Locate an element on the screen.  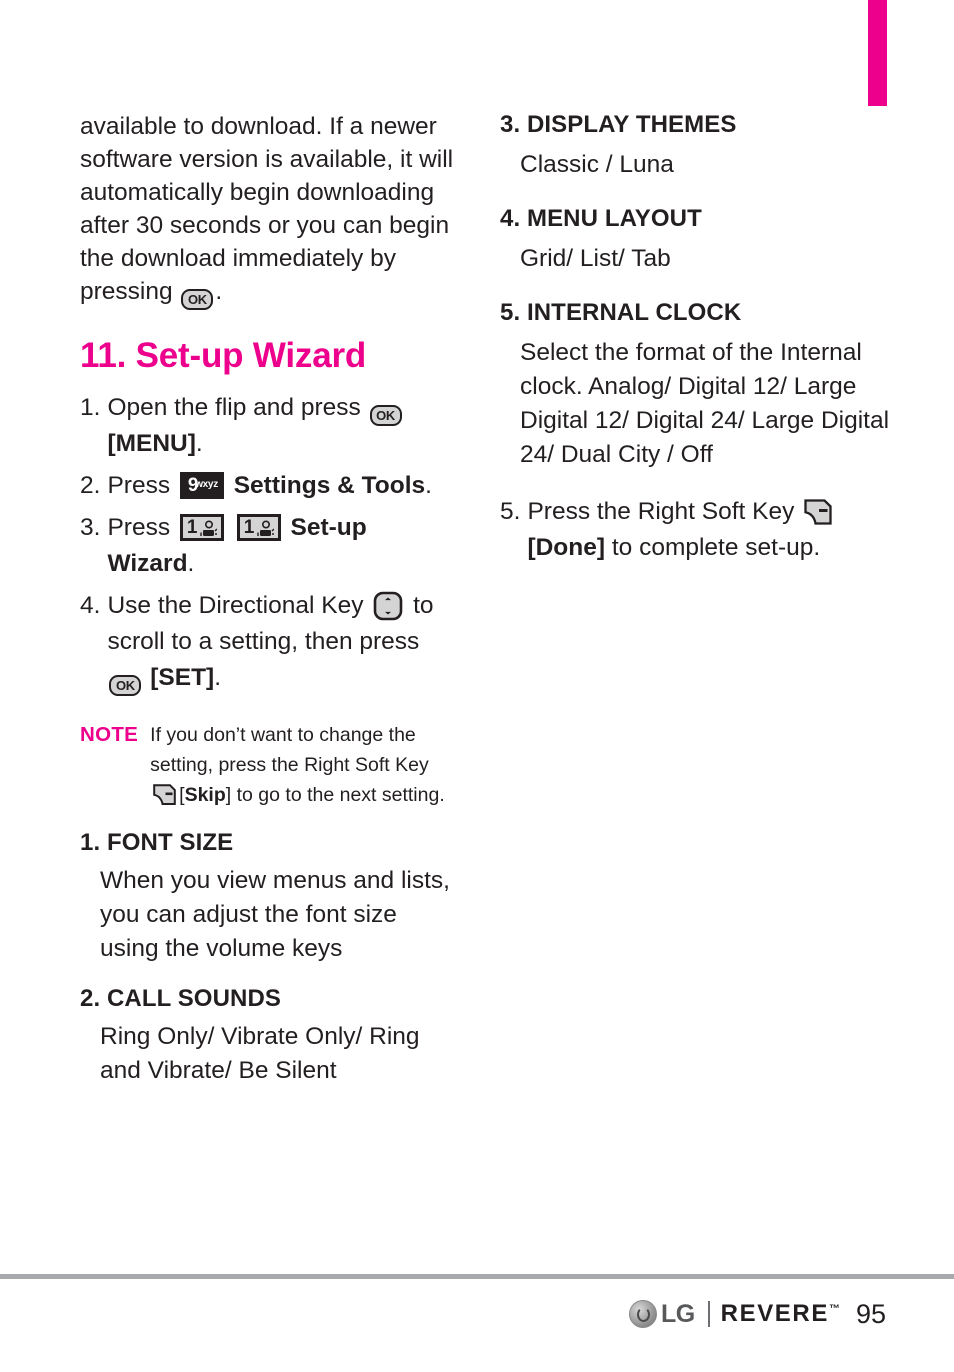
step-4-number: 4. is located at coordinates (90, 606).